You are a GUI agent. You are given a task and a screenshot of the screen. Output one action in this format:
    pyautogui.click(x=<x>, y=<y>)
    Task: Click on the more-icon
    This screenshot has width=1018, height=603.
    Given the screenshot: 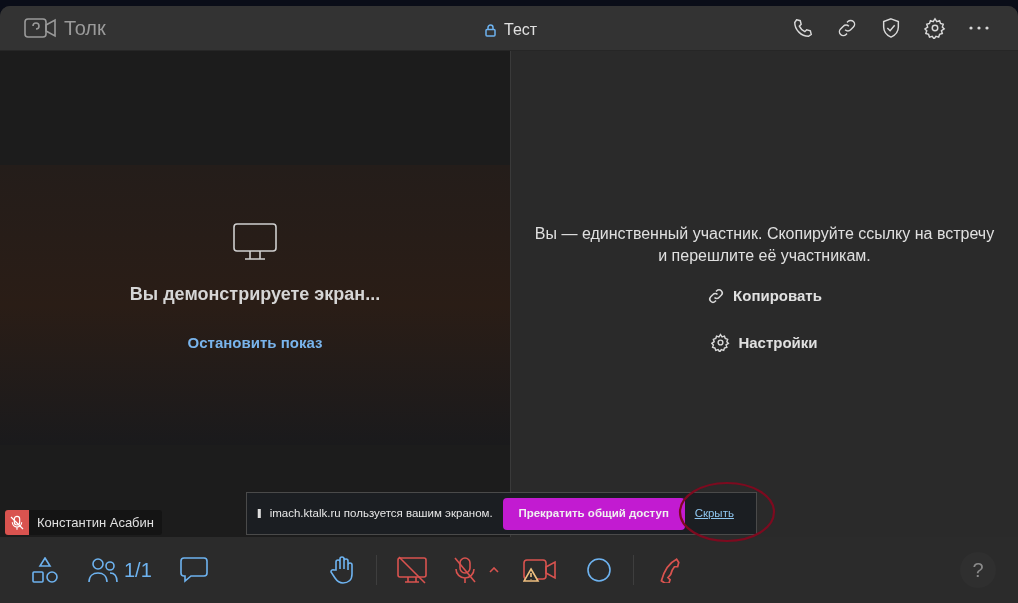 What is the action you would take?
    pyautogui.click(x=979, y=28)
    